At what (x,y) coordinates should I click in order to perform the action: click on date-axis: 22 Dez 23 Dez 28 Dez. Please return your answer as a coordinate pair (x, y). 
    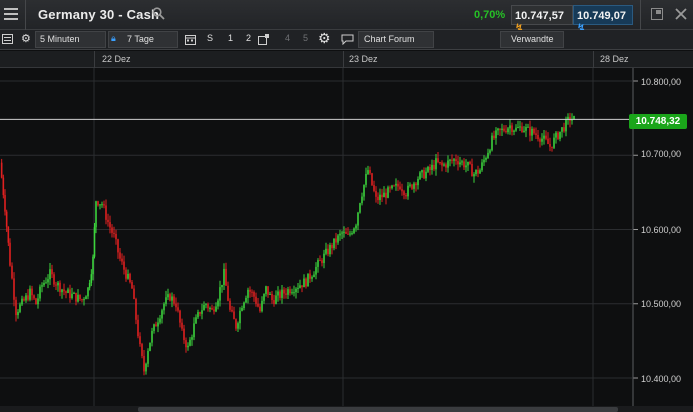
    Looking at the image, I should click on (346, 59).